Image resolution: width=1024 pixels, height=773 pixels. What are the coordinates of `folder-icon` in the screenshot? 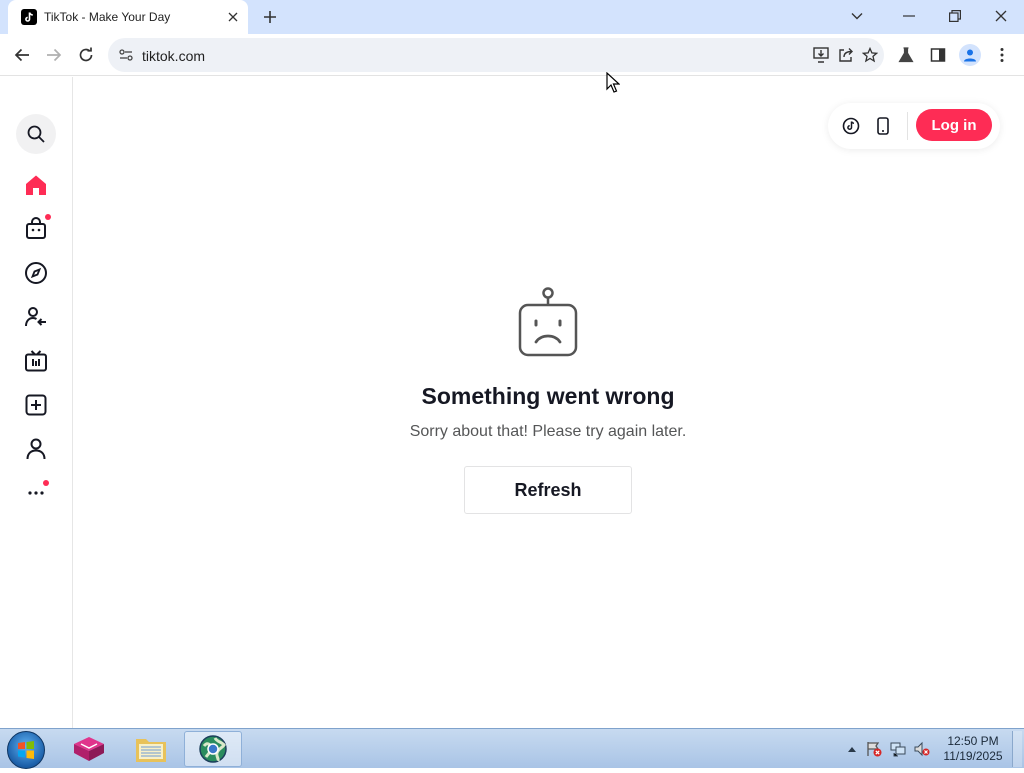 It's located at (151, 750).